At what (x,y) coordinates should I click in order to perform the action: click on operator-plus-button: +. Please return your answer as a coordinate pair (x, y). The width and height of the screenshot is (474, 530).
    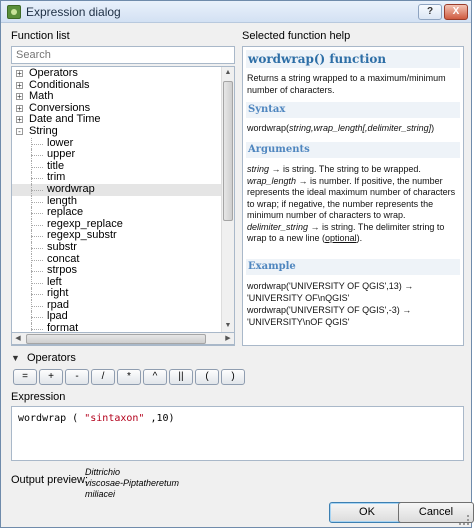
    Looking at the image, I should click on (51, 377).